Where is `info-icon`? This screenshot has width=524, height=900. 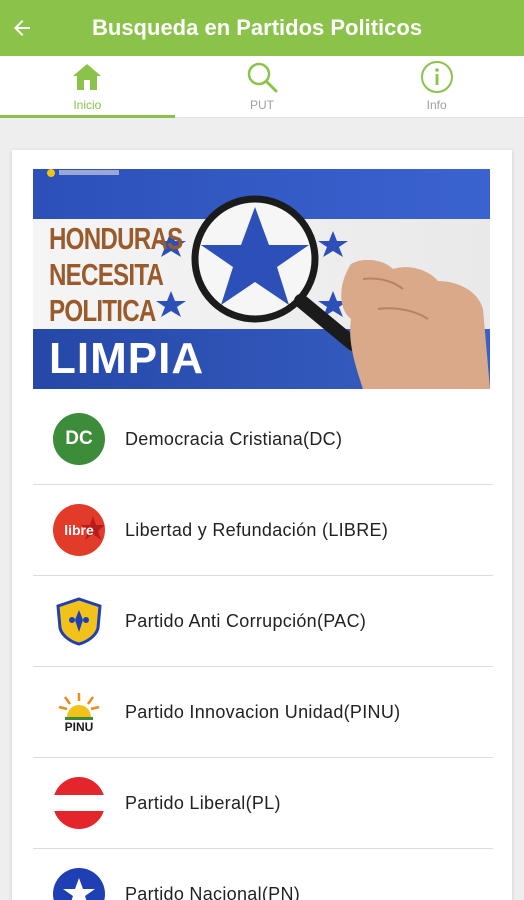
info-icon is located at coordinates (437, 77).